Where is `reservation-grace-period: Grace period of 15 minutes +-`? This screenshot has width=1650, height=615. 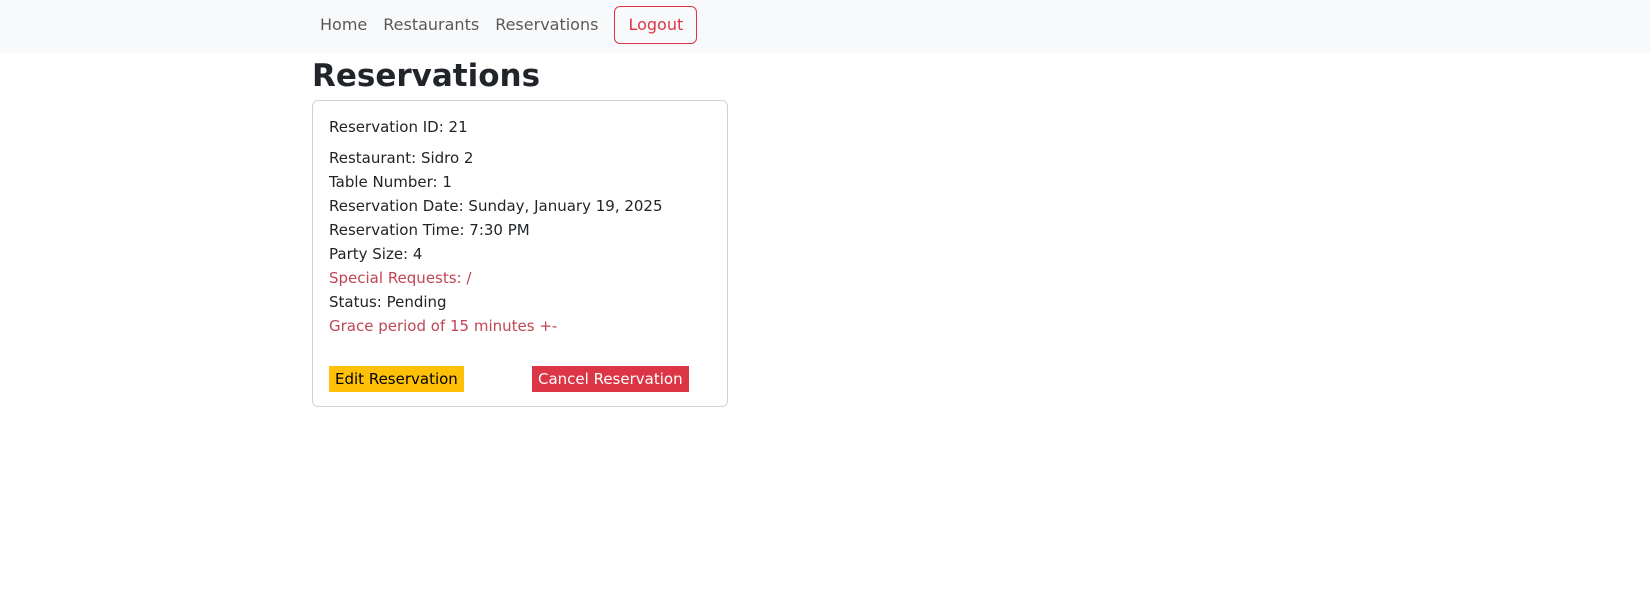
reservation-grace-period: Grace period of 15 minutes +- is located at coordinates (443, 326).